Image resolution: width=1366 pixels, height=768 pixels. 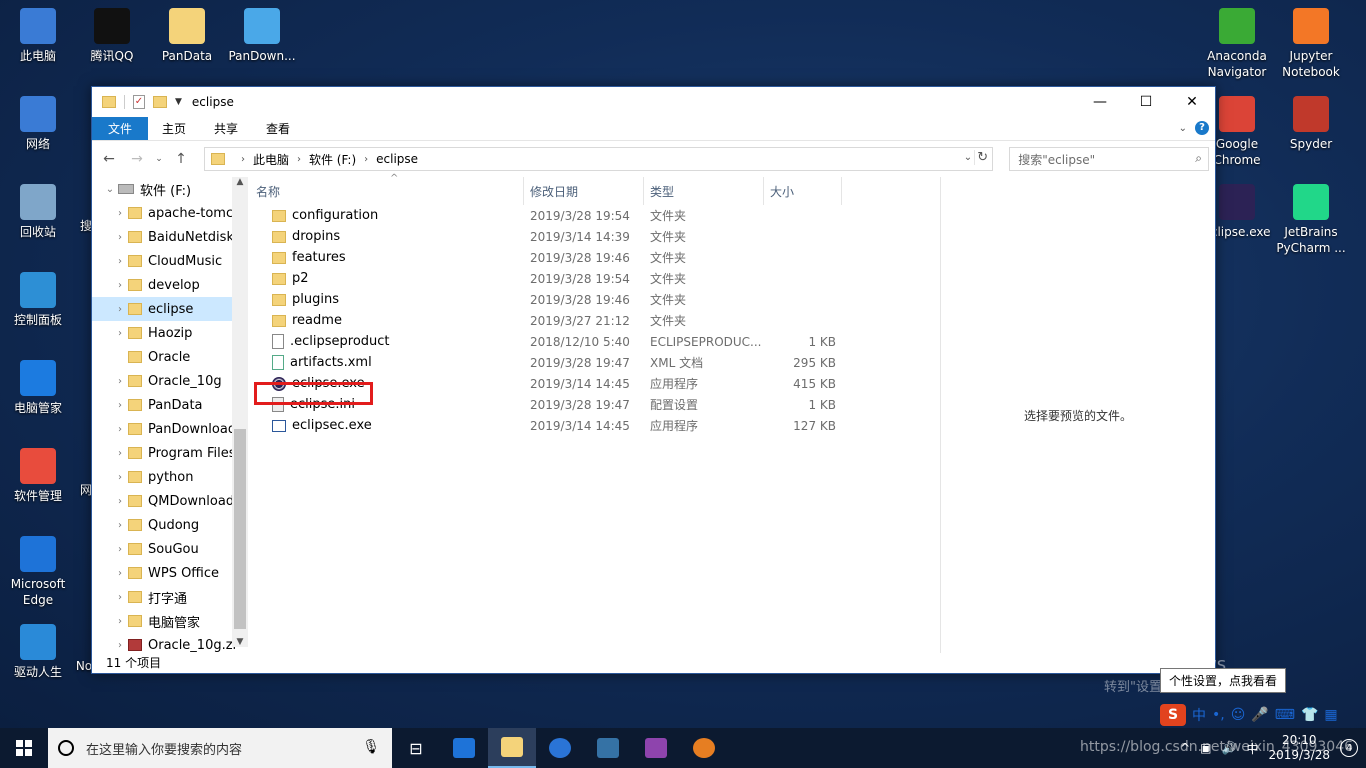 What do you see at coordinates (653, 102) in the screenshot?
I see `title-bar: ✓ ▼ eclipse — ☐ ✕` at bounding box center [653, 102].